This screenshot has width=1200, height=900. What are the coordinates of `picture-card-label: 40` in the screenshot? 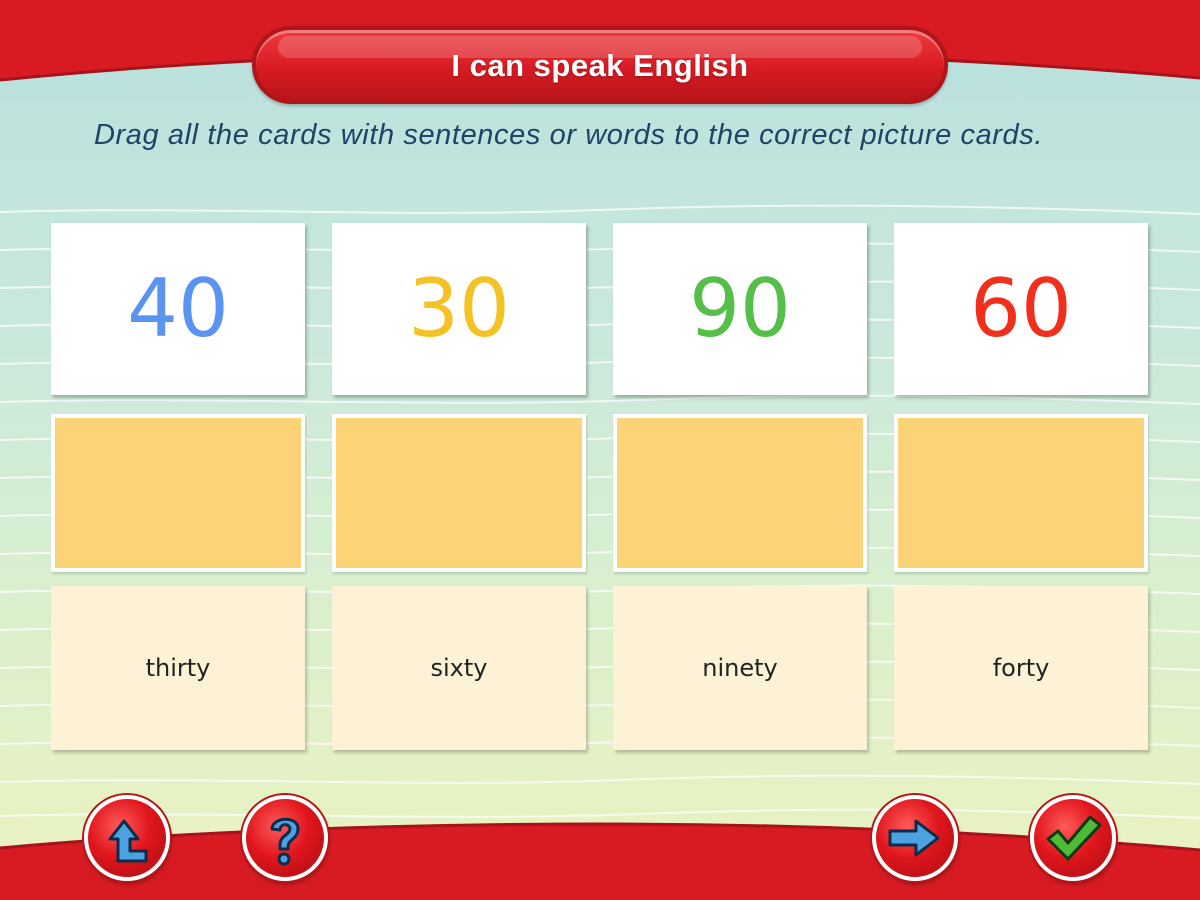 It's located at (178, 308).